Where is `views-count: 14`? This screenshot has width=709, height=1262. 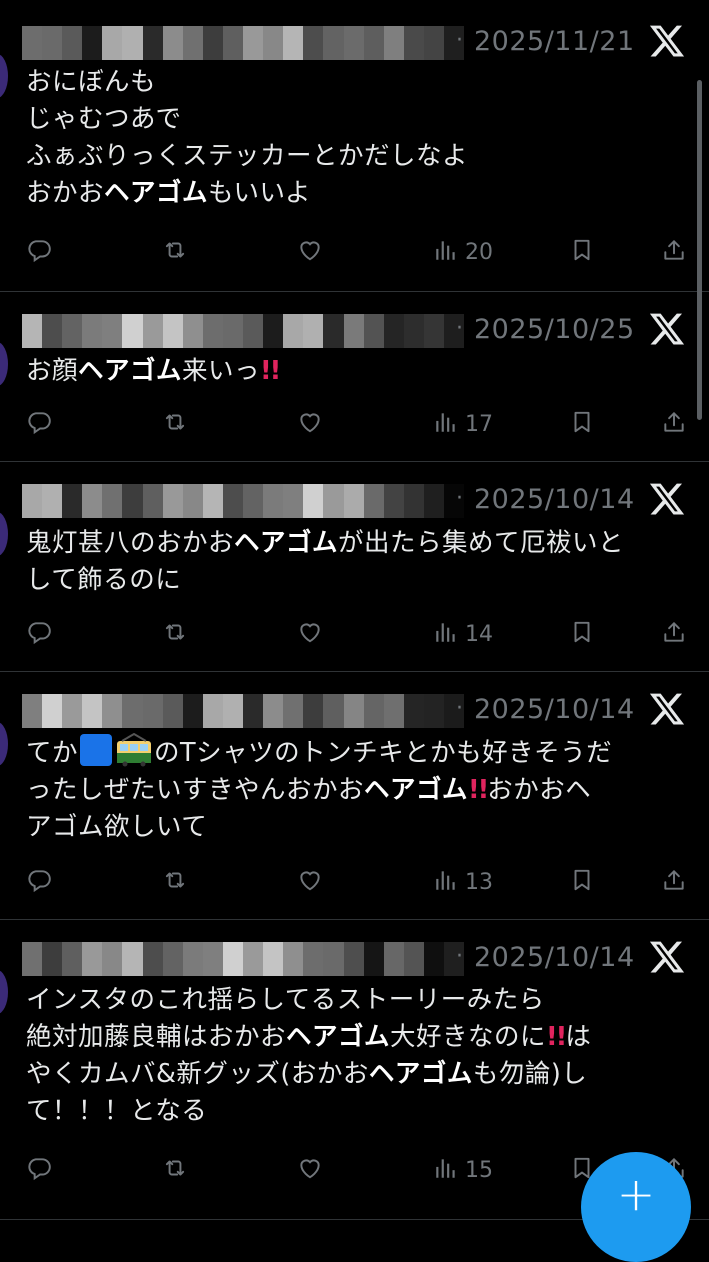
views-count: 14 is located at coordinates (479, 634).